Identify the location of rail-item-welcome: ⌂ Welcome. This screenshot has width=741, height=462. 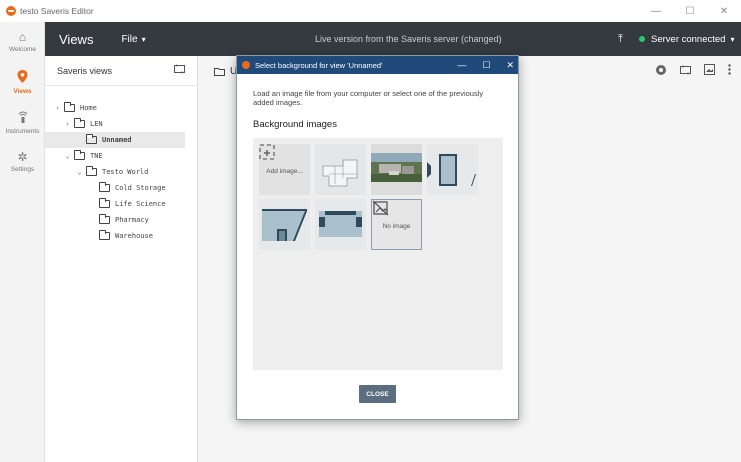
(22, 42).